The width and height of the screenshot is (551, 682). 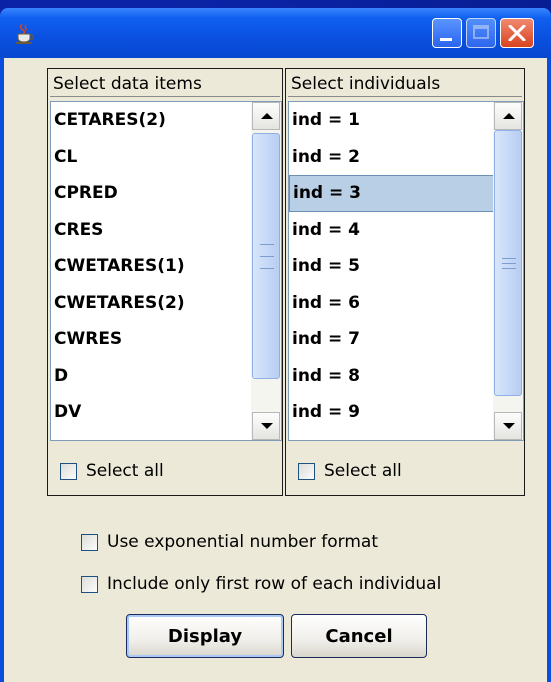 I want to click on list-item: ind = 6, so click(x=393, y=303).